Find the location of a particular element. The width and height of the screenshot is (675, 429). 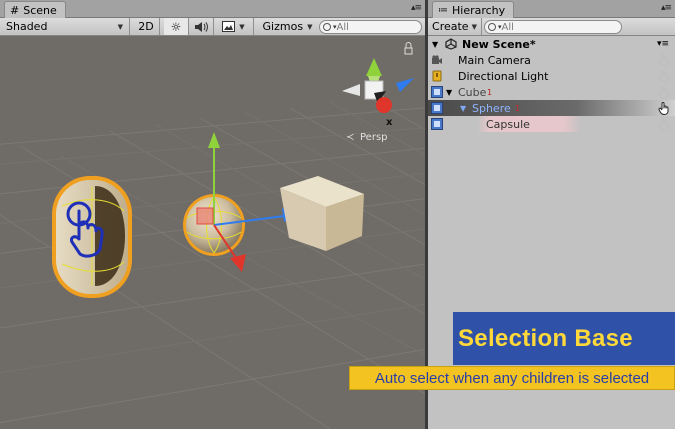

hierarchy-item-capsule: Capsule is located at coordinates (551, 124).